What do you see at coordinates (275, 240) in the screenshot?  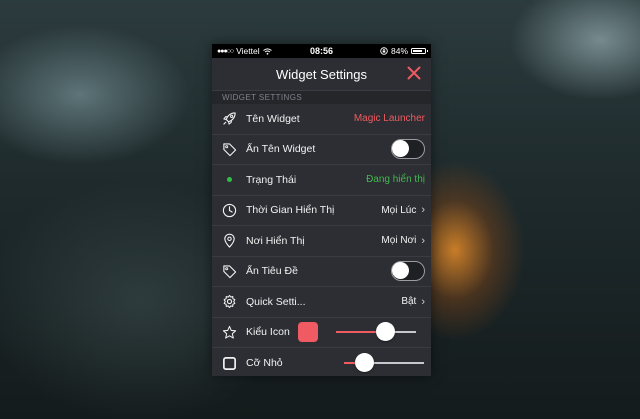 I see `display-location-label: Nơi Hiển Thị` at bounding box center [275, 240].